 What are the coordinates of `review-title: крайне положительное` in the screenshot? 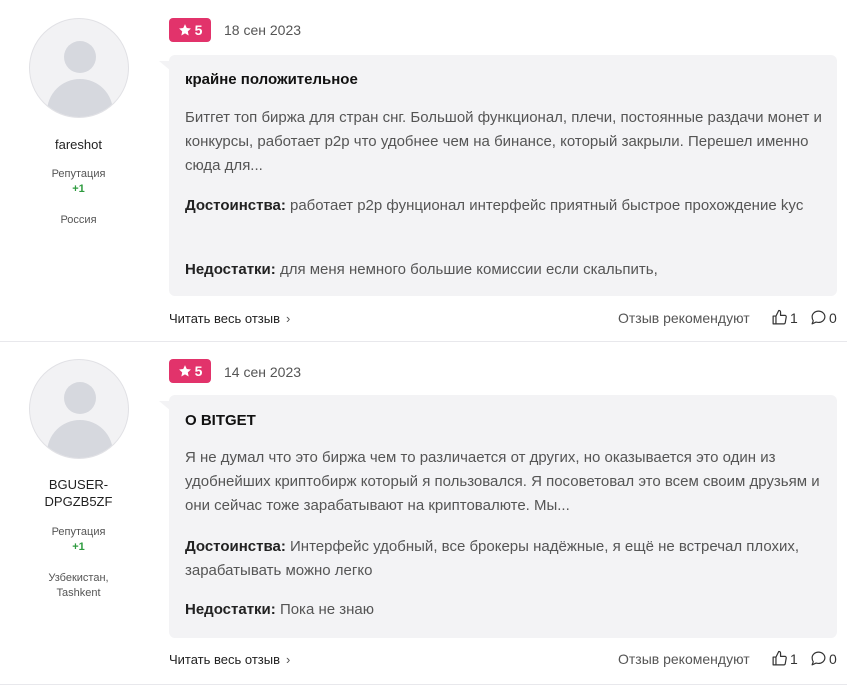 It's located at (271, 79).